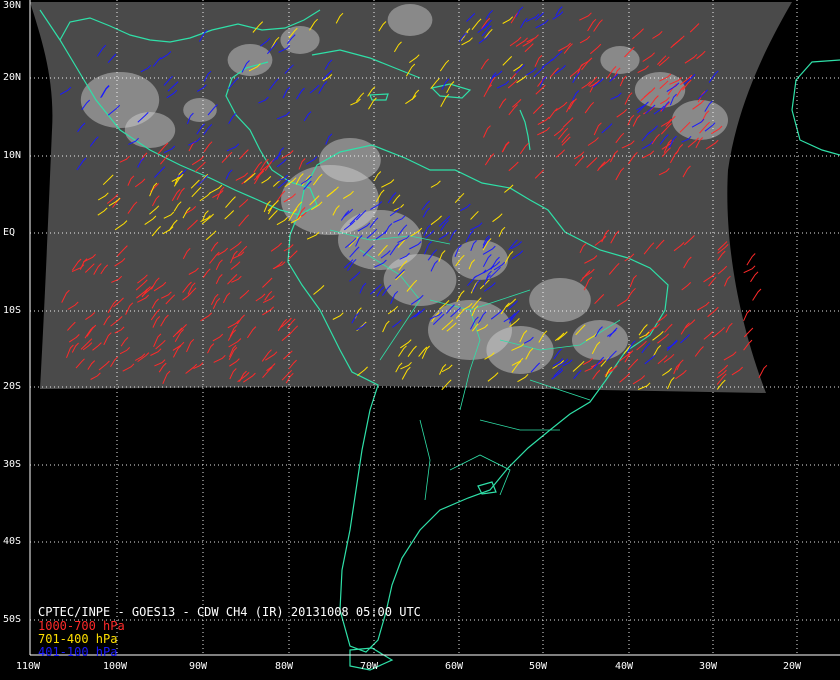  What do you see at coordinates (12, 464) in the screenshot?
I see `latitude-label: 30S` at bounding box center [12, 464].